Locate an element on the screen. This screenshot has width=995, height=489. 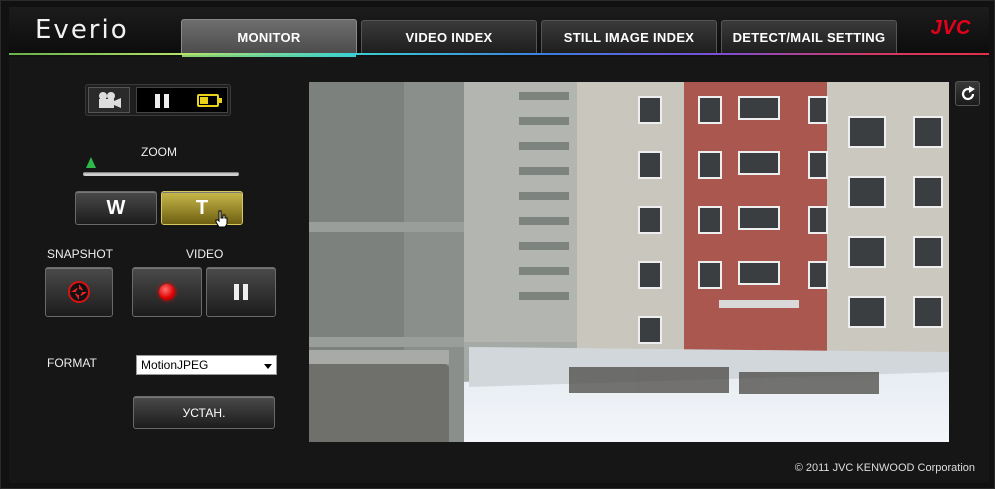
tab-label: VIDEO INDEX is located at coordinates (449, 37).